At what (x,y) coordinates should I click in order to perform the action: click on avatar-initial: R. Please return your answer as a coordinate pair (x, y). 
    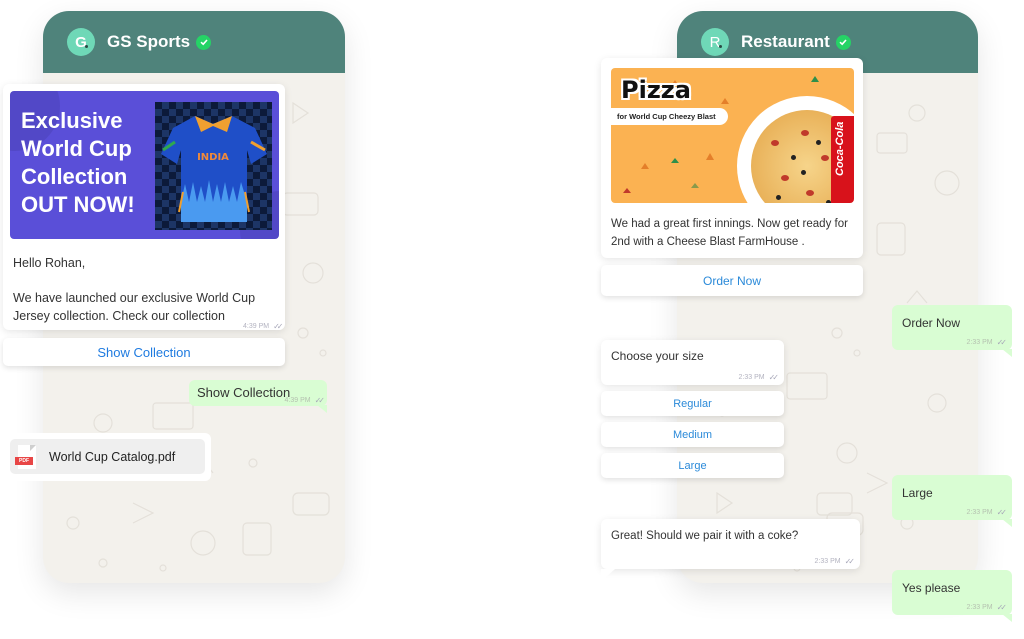
    Looking at the image, I should click on (715, 42).